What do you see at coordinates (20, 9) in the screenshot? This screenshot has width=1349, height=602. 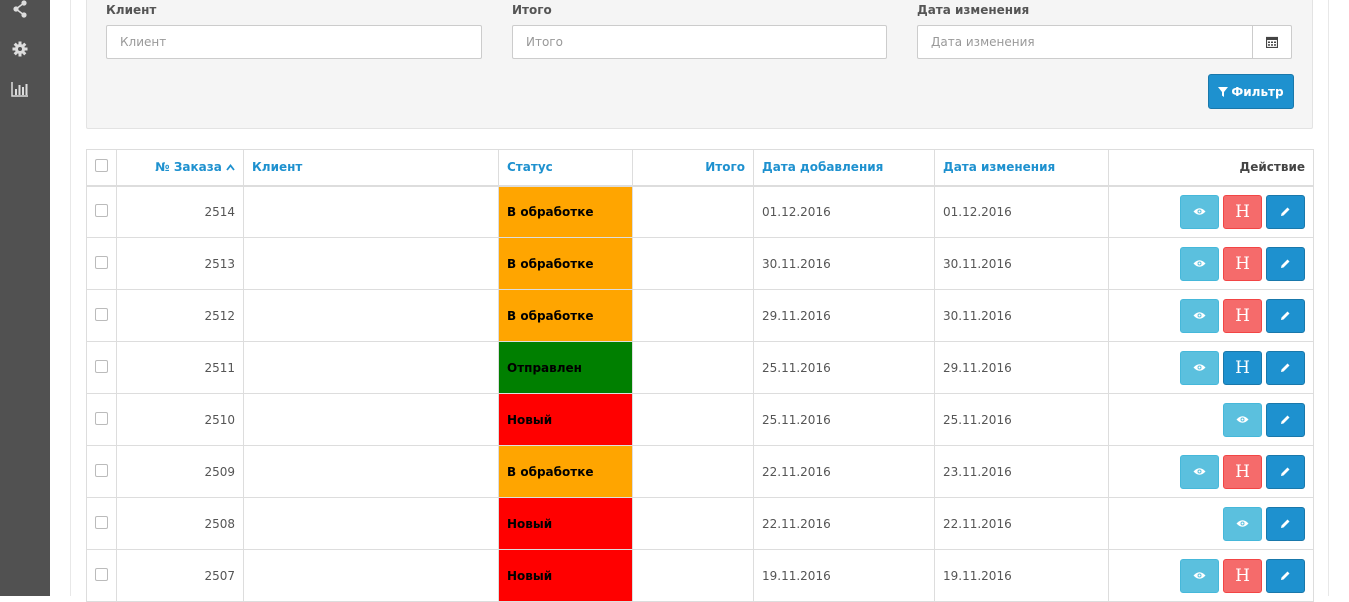 I see `share-icon` at bounding box center [20, 9].